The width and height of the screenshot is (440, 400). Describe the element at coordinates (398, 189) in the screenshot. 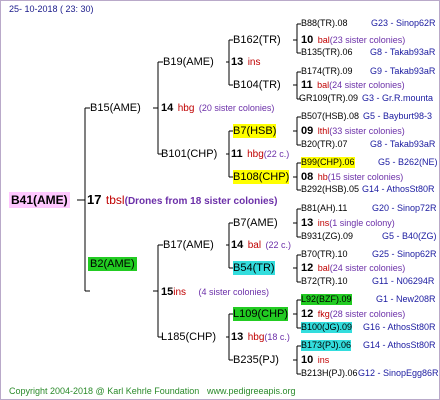

I see `gen4-origin-8: G14 - AthosSt80R` at that location.